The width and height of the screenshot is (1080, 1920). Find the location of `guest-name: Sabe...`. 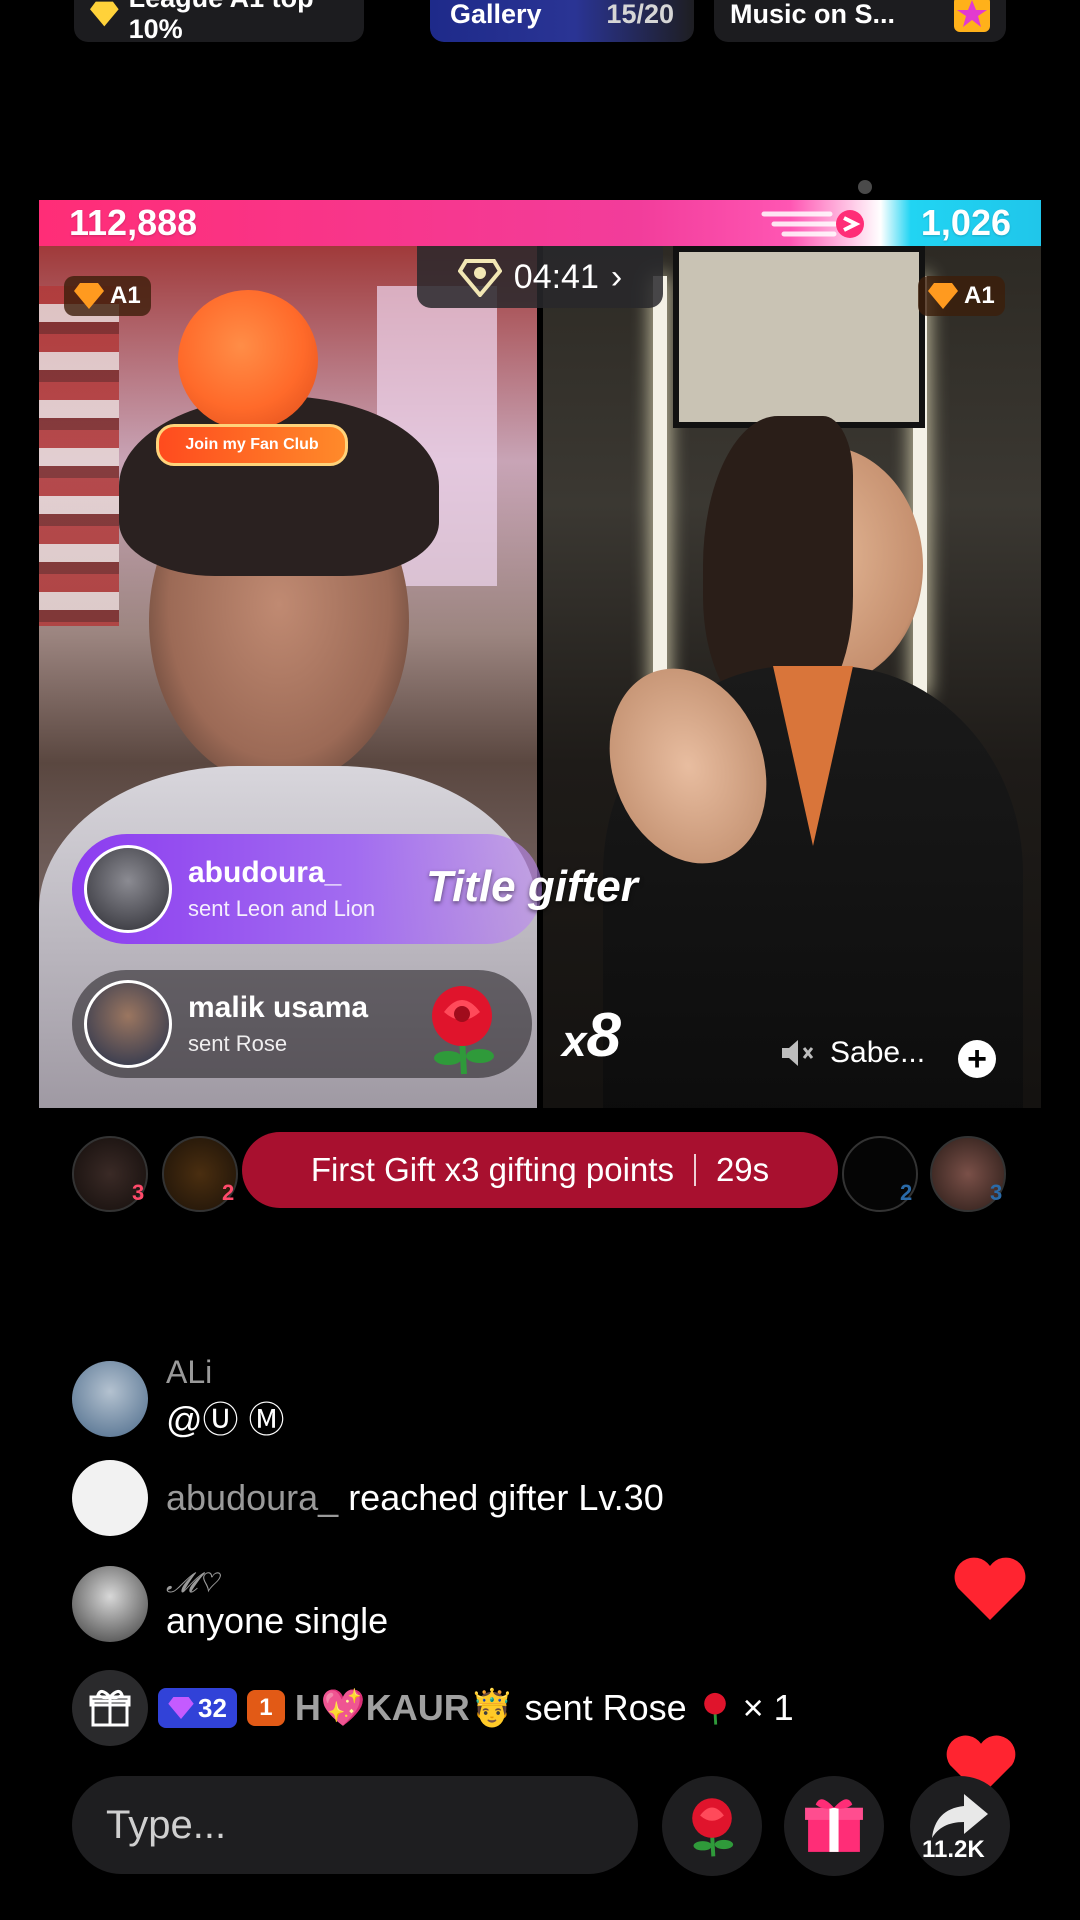

guest-name: Sabe... is located at coordinates (878, 1052).